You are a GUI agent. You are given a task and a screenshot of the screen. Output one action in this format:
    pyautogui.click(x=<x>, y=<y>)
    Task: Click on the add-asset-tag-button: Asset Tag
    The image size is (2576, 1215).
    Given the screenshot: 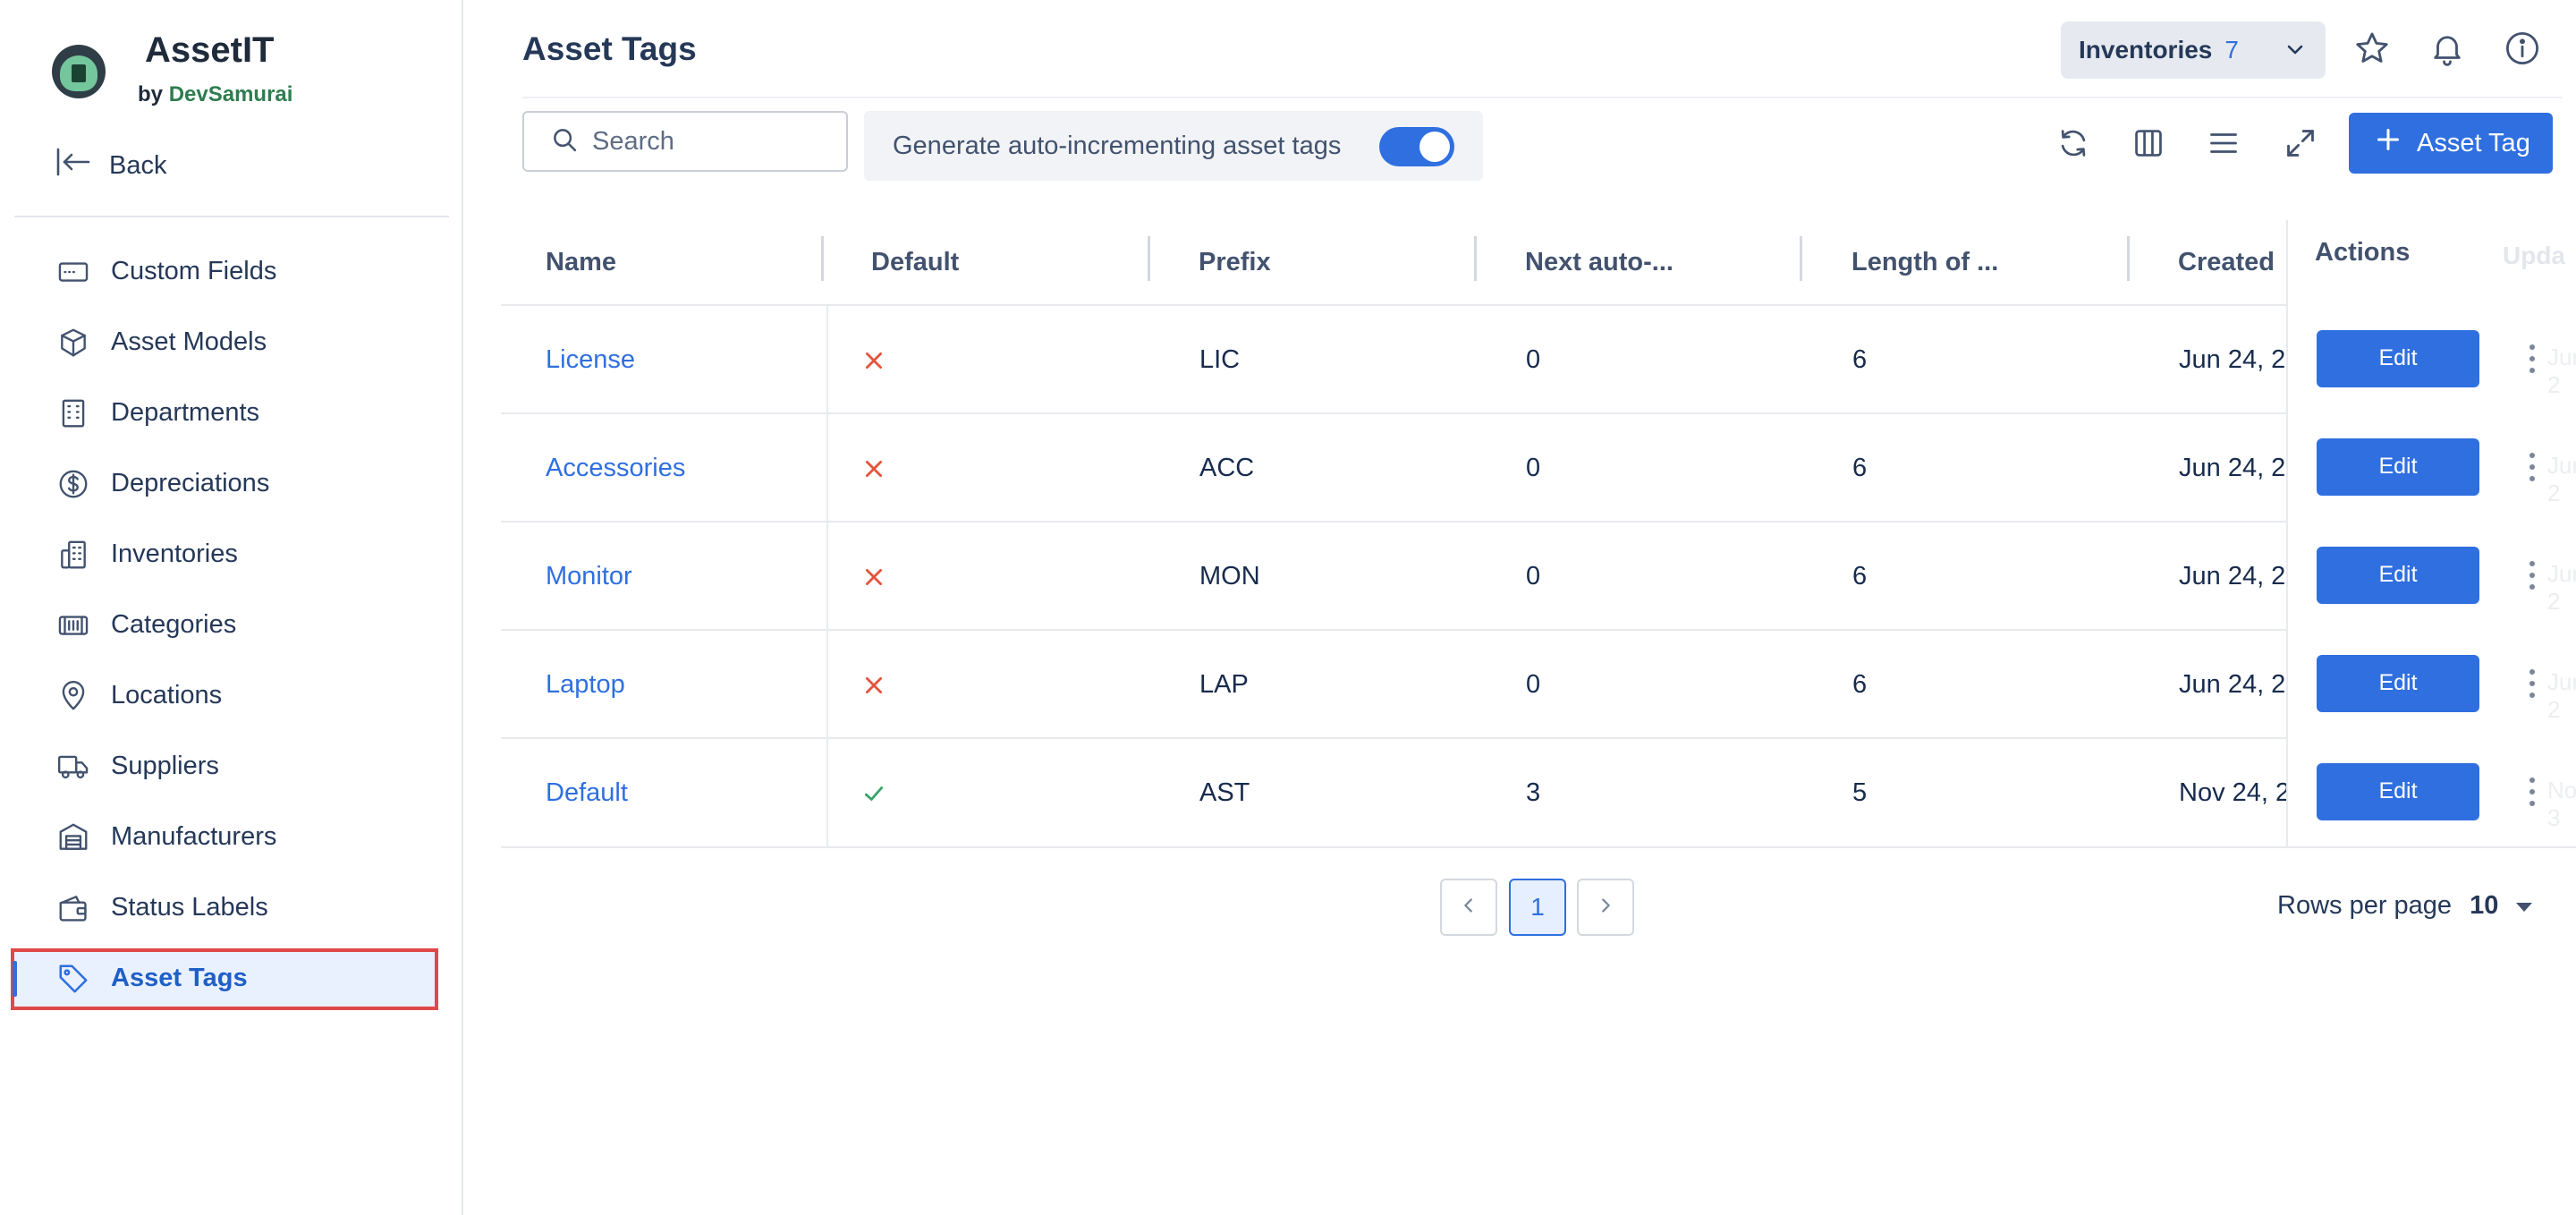 What is the action you would take?
    pyautogui.click(x=2451, y=143)
    